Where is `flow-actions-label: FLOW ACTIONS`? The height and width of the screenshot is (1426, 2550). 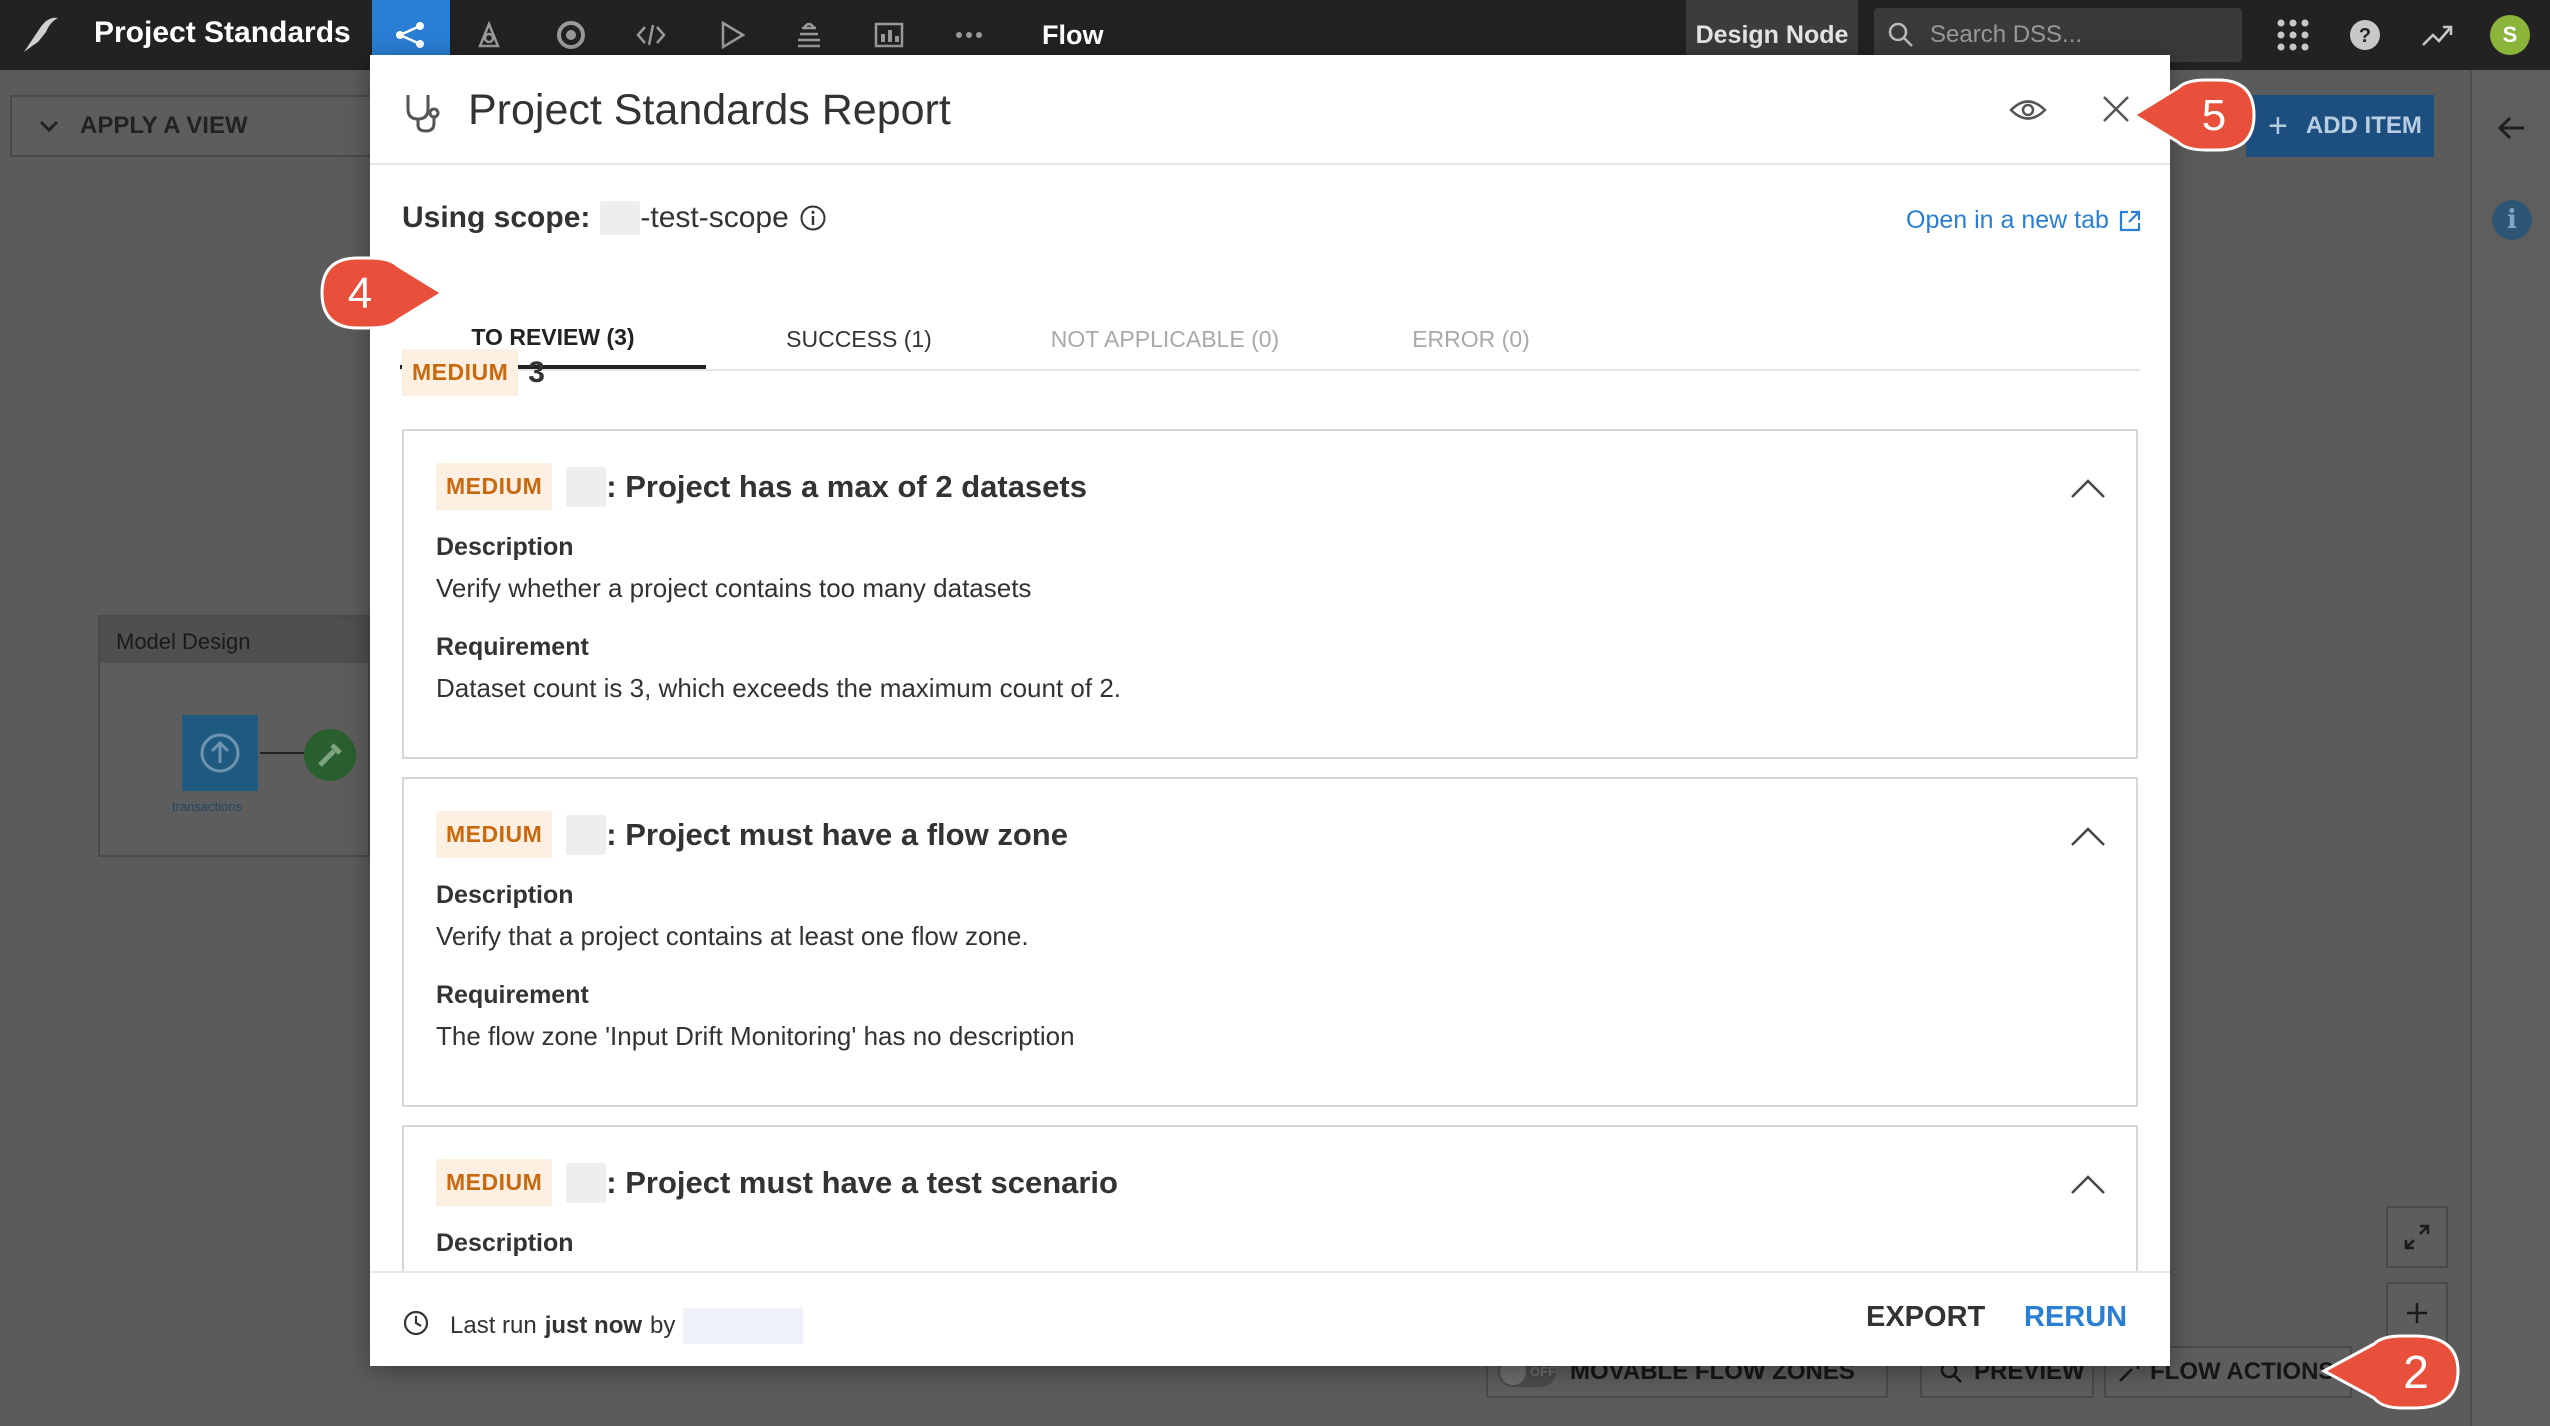
flow-actions-label: FLOW ACTIONS is located at coordinates (2242, 1371).